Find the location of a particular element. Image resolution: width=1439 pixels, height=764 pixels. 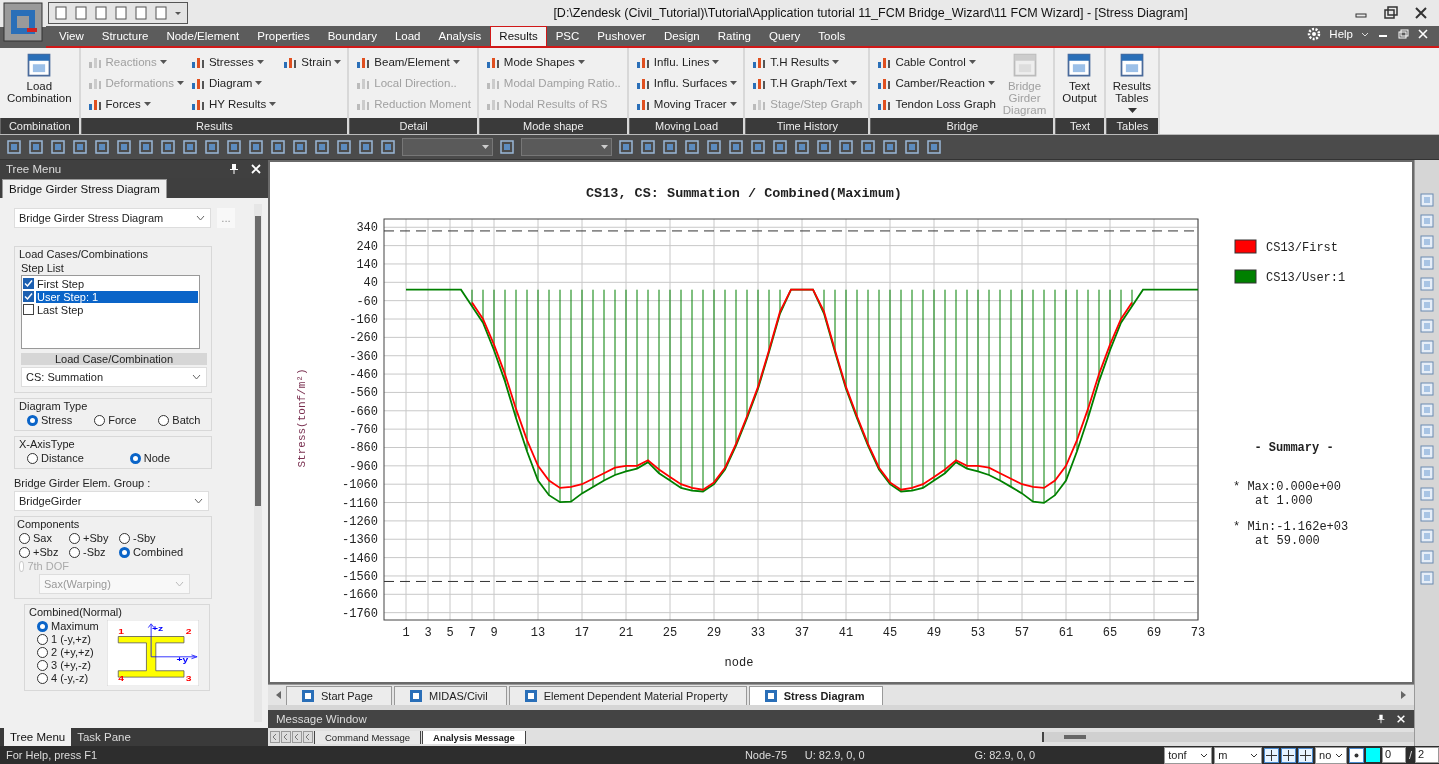

ribbon-button: Results Tables is located at coordinates (1132, 84).